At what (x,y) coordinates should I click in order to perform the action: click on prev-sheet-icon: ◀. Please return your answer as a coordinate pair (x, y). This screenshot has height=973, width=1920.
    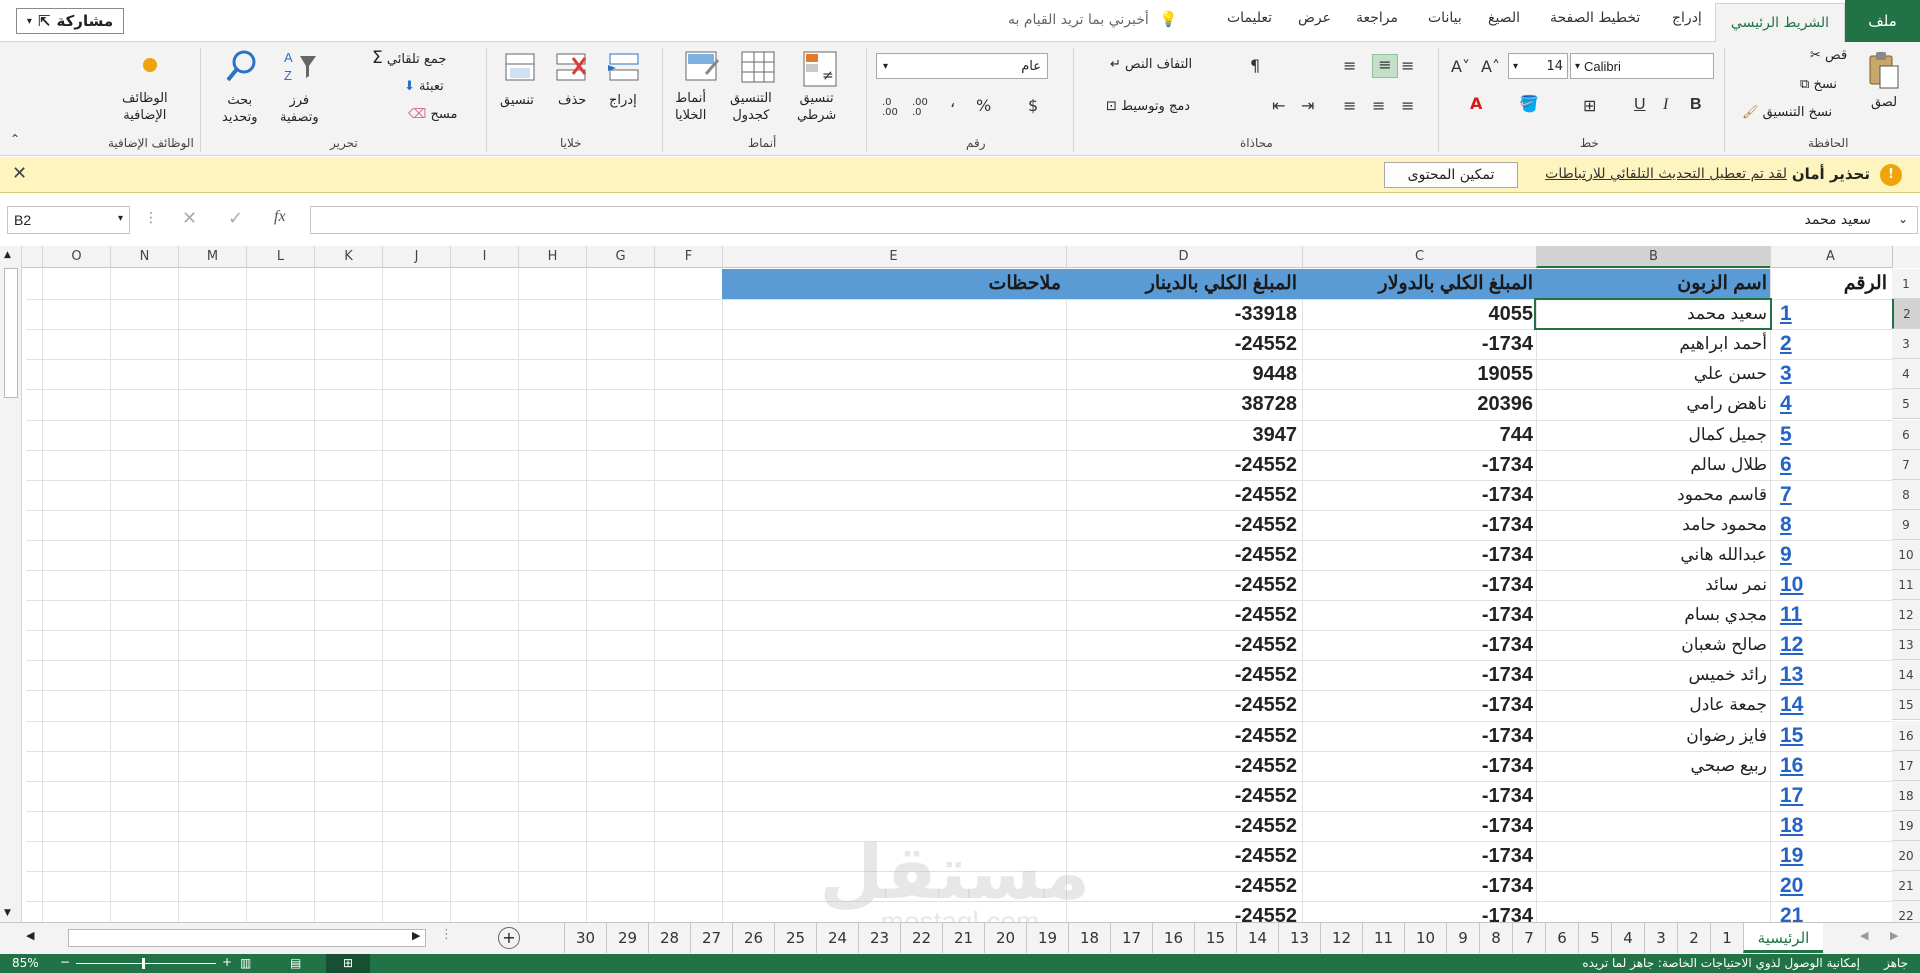
    Looking at the image, I should click on (1864, 935).